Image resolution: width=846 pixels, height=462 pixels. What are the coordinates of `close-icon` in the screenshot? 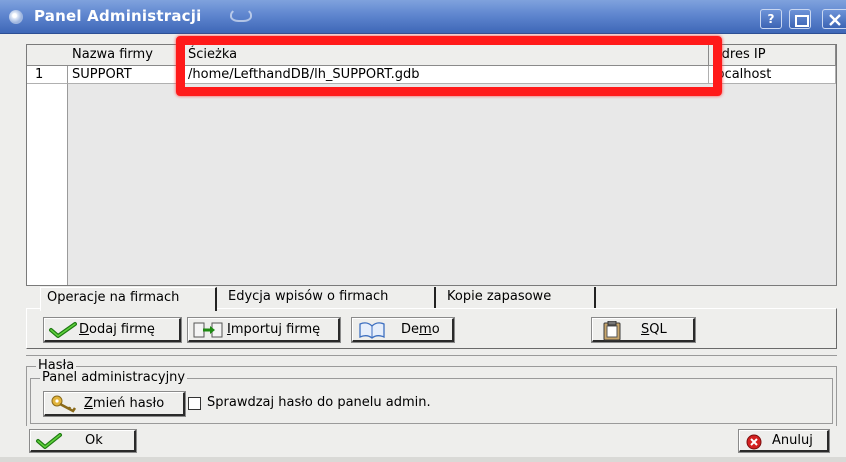 It's located at (835, 20).